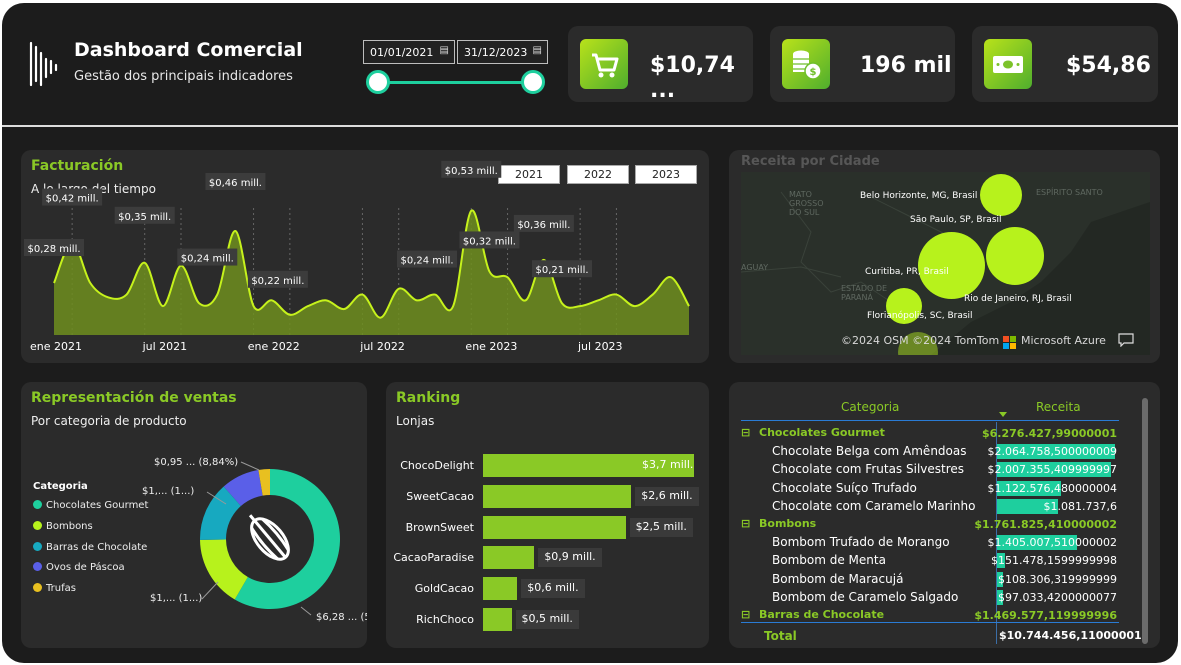 The image size is (1181, 665). I want to click on table-total-value: $10.744.456,11000001, so click(1070, 635).